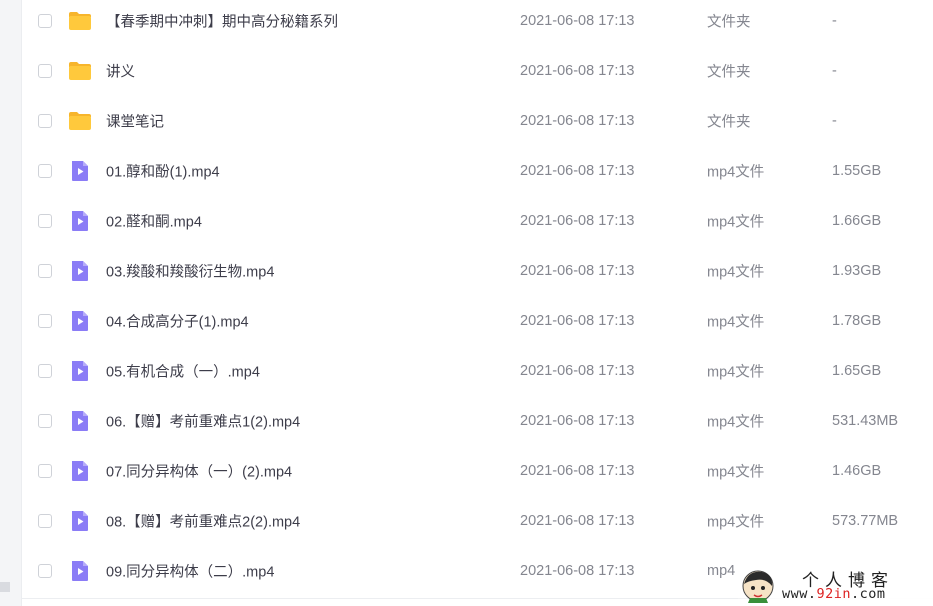  I want to click on file-name: 【春季期中冲刺】期中高分秘籍系列, so click(222, 21).